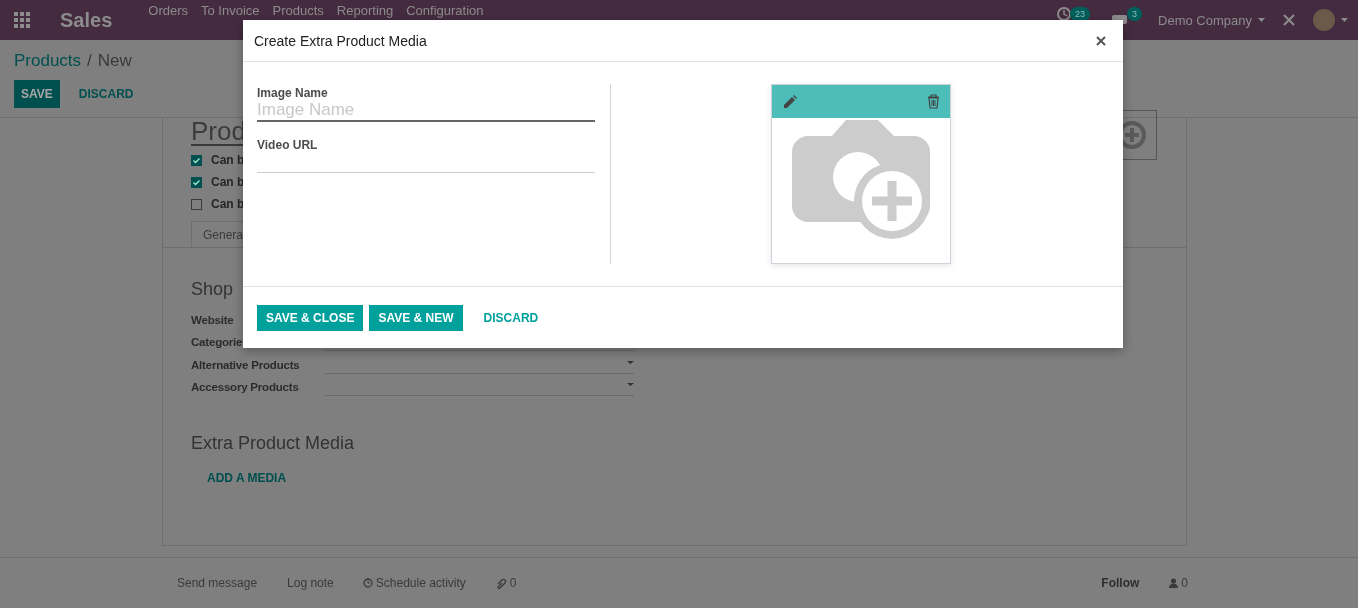 The image size is (1358, 608). What do you see at coordinates (298, 10) in the screenshot?
I see `menu-item: Products` at bounding box center [298, 10].